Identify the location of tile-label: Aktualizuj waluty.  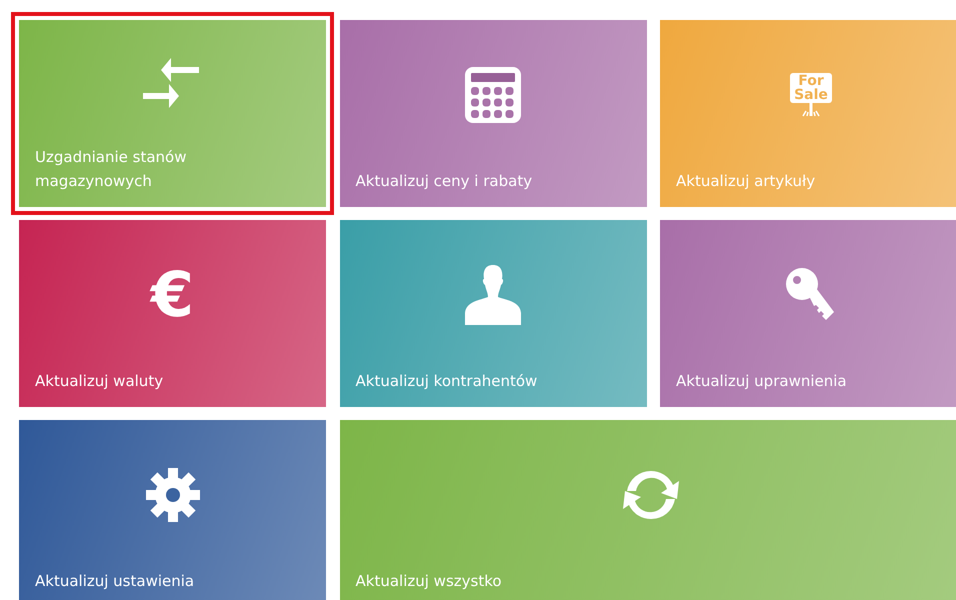
(99, 381).